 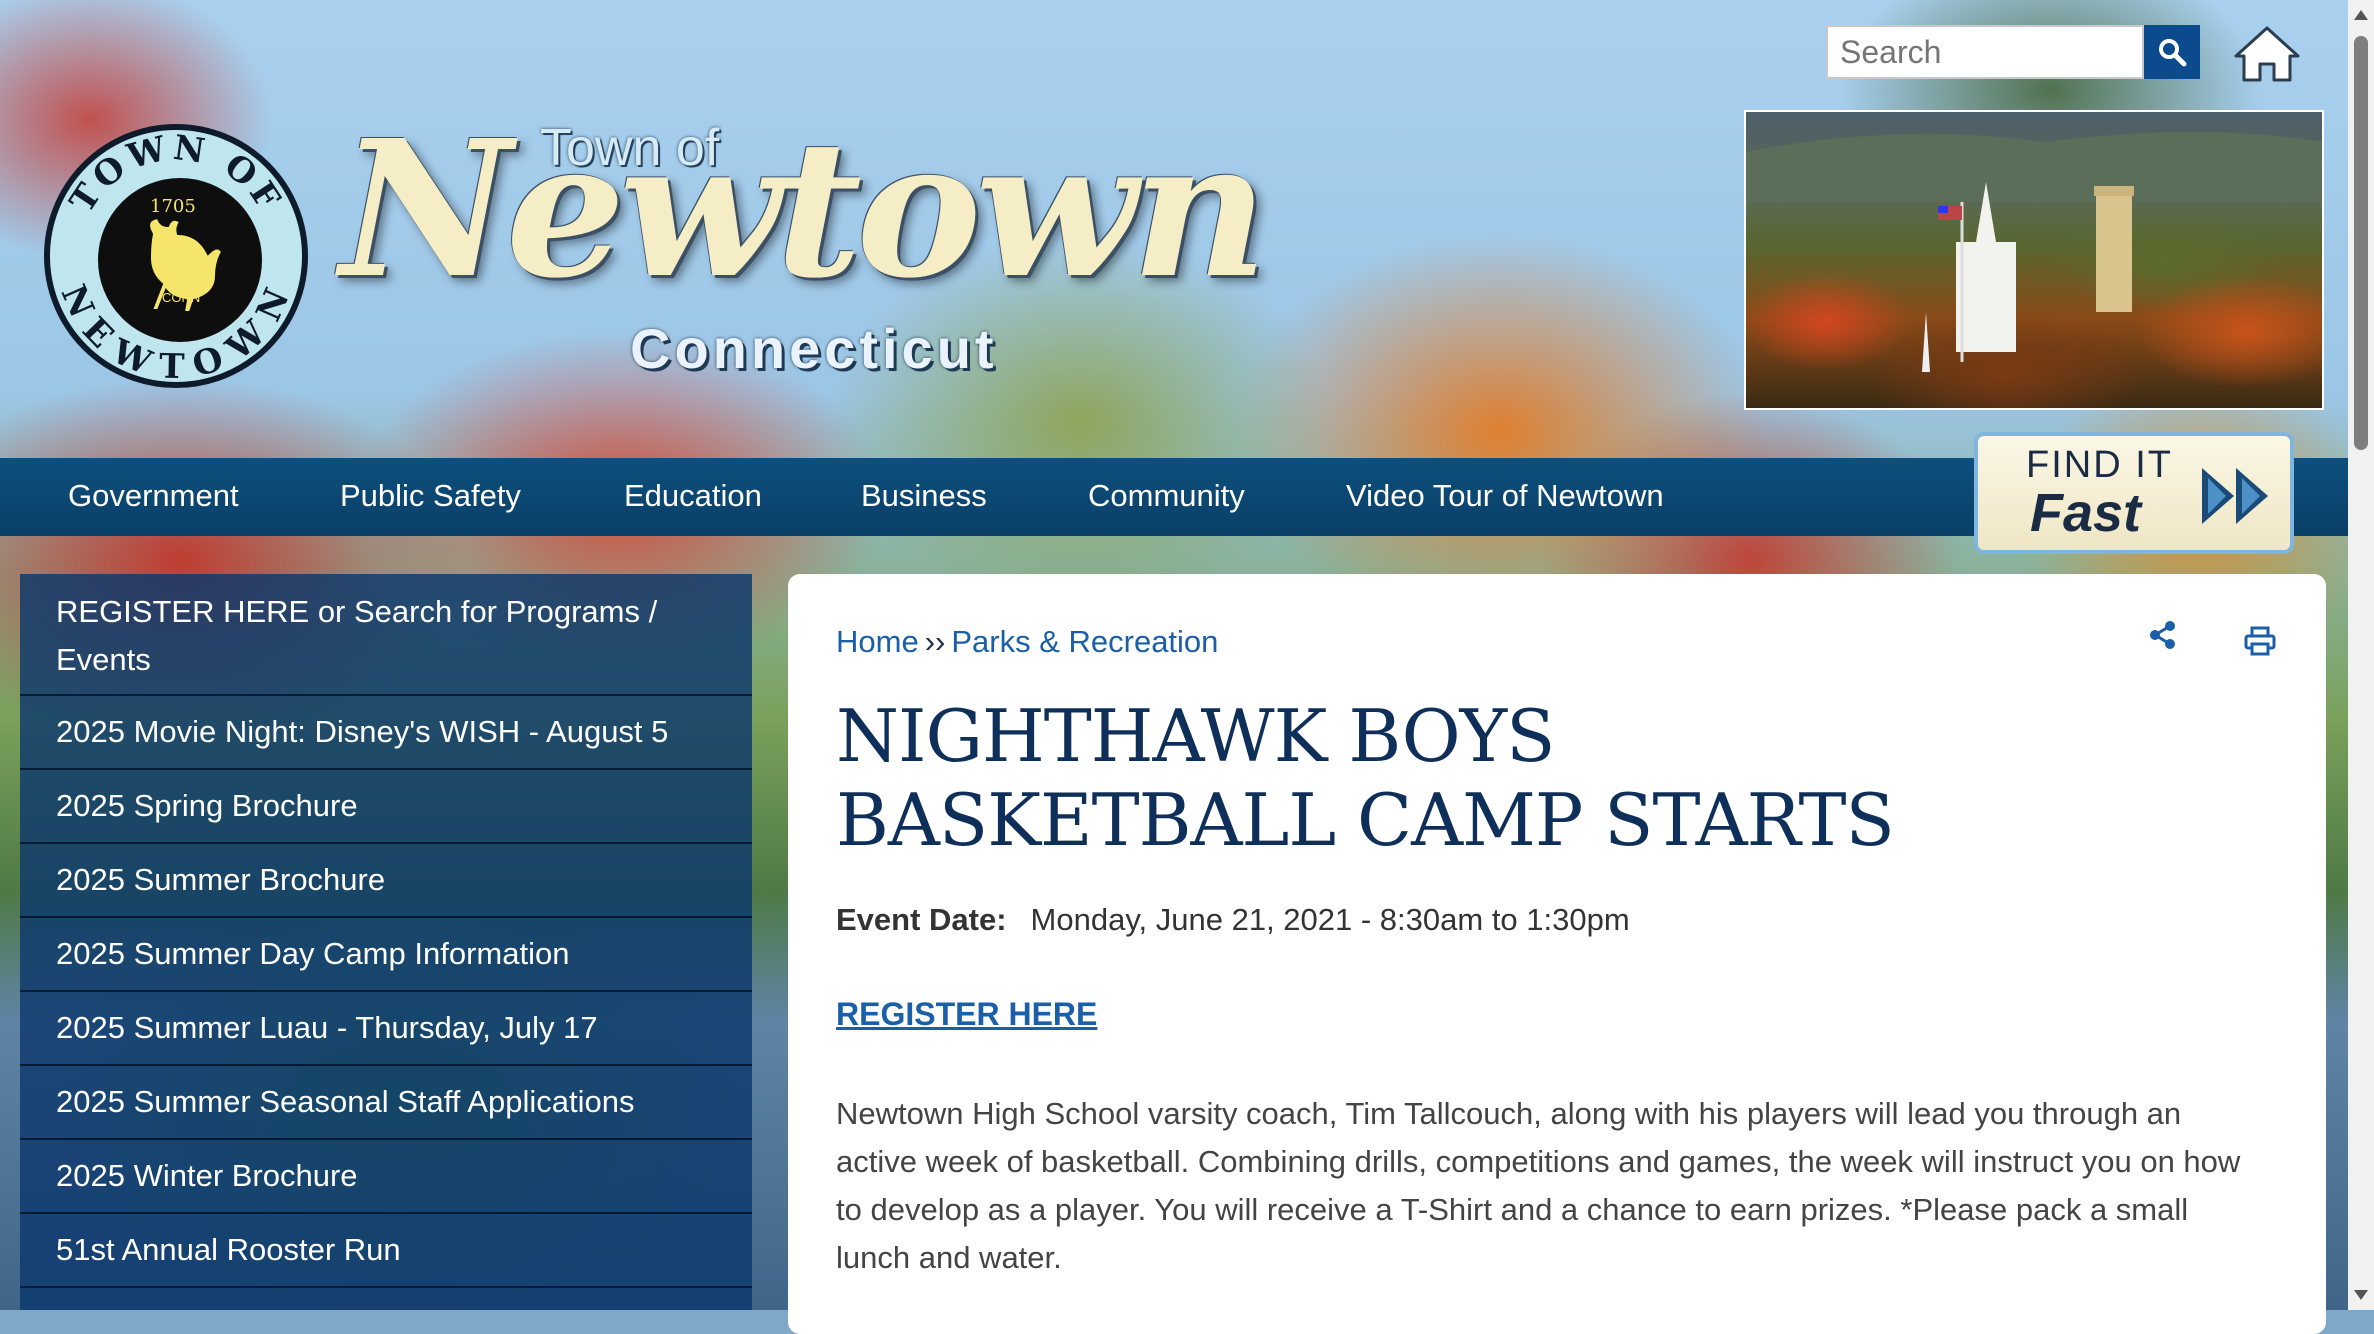 I want to click on sidebar-item-seasonal-staff: 2025 Summer Seasonal Staff Applications, so click(x=386, y=1103).